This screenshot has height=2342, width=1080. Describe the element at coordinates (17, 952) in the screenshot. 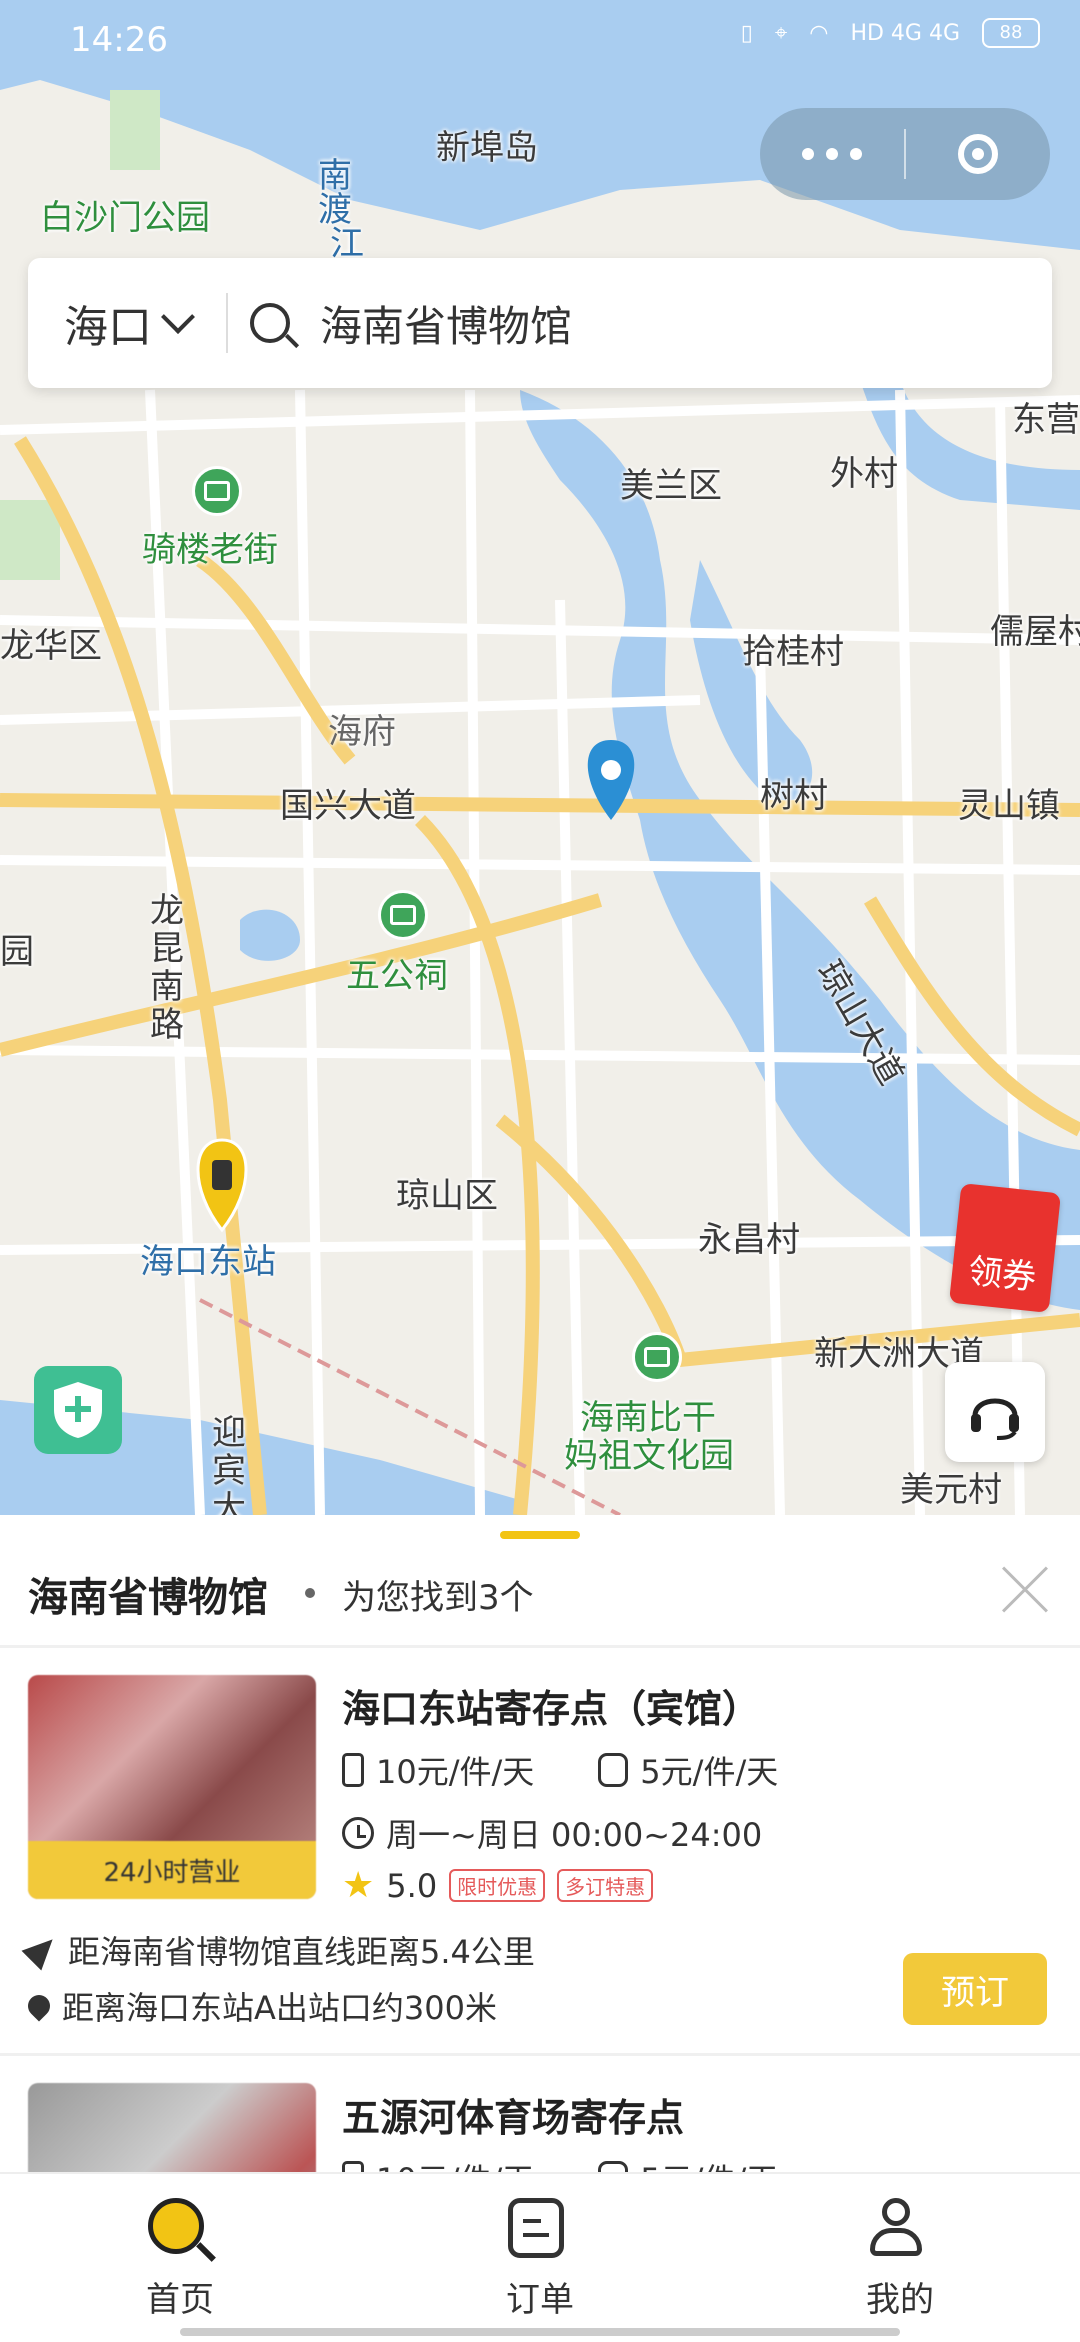

I see `map-label: 园` at that location.